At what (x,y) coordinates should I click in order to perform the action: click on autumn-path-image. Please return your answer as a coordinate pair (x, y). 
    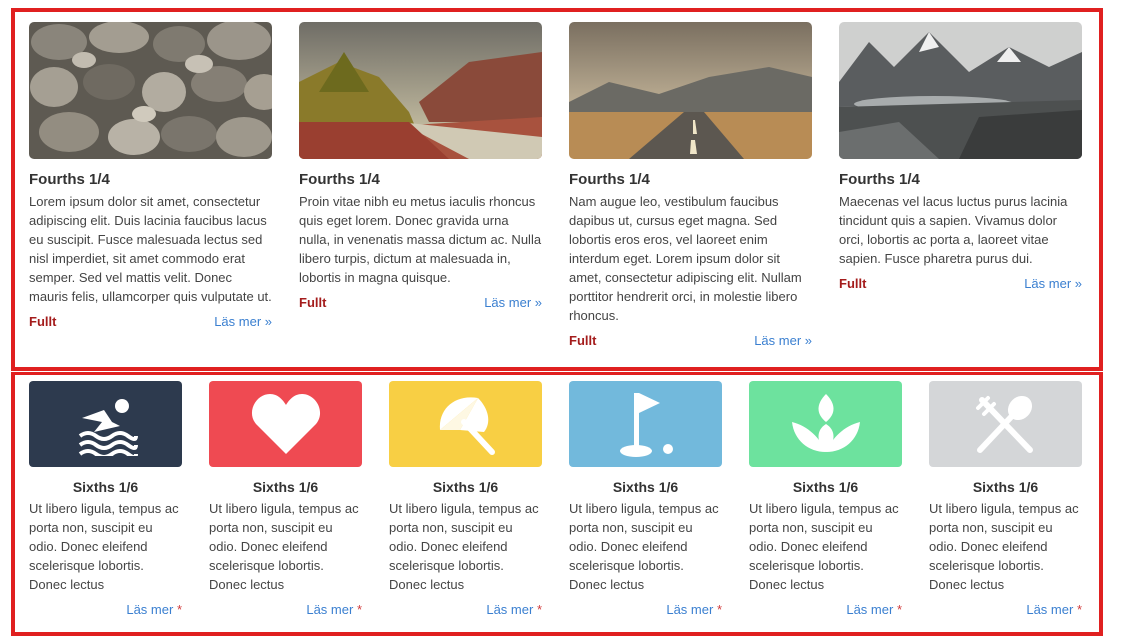
    Looking at the image, I should click on (420, 90).